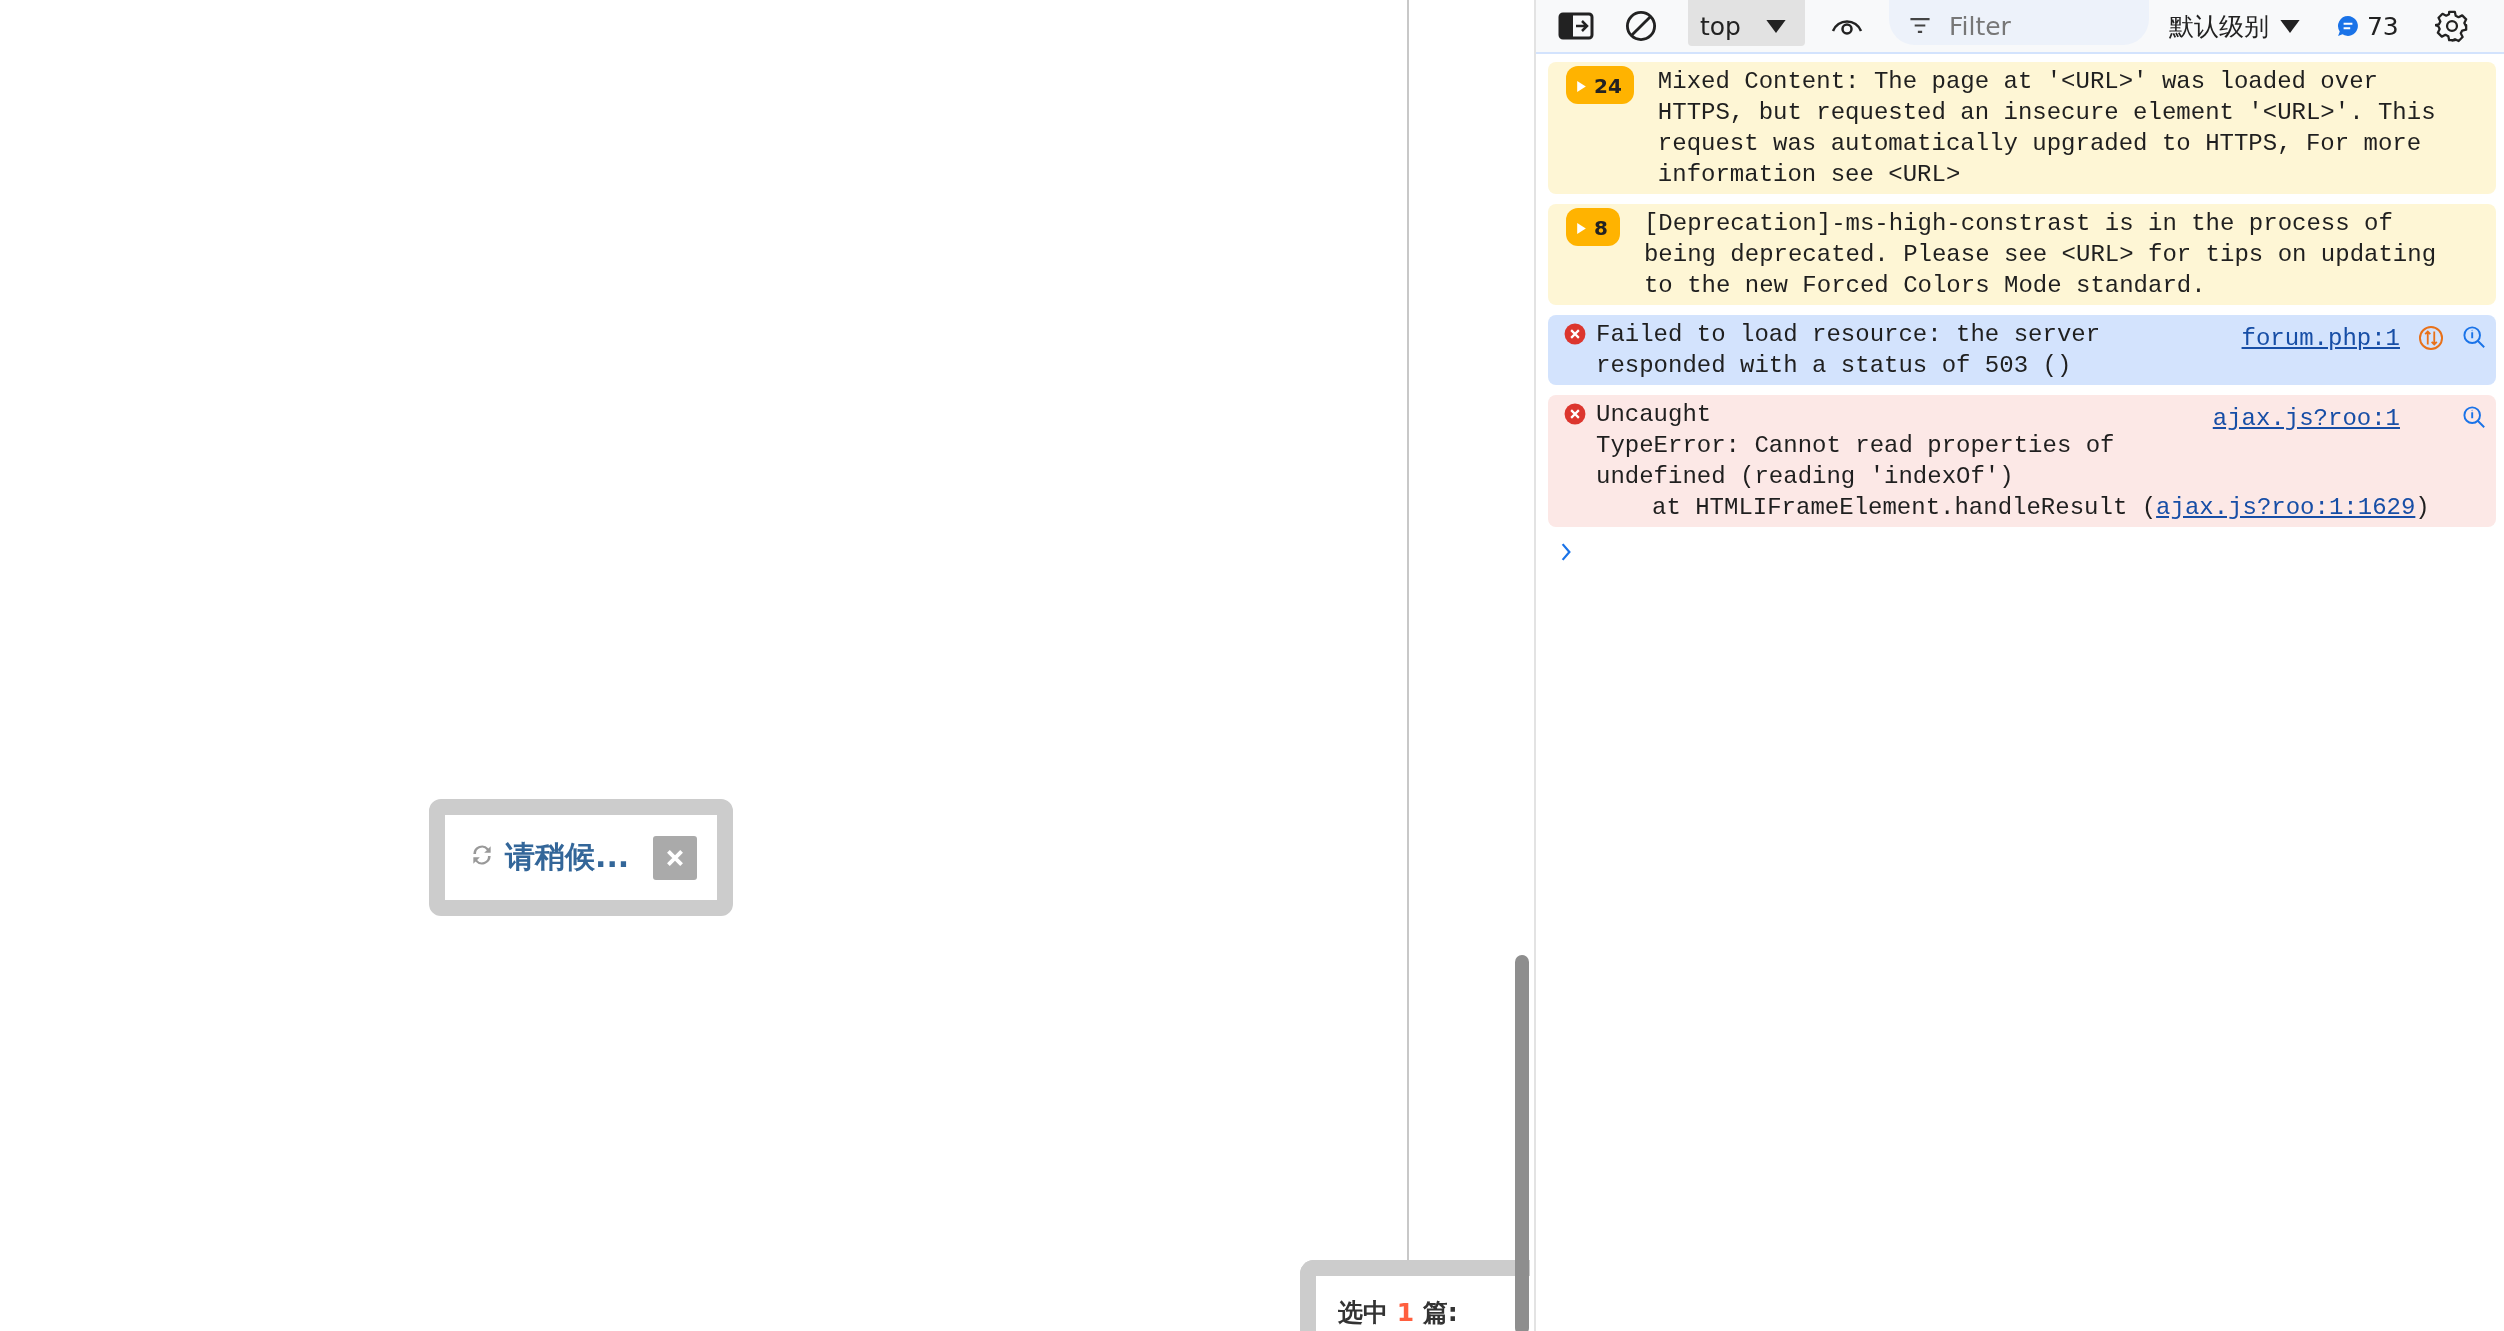 The width and height of the screenshot is (2504, 1331). What do you see at coordinates (2367, 26) in the screenshot?
I see `issues-button: 73` at bounding box center [2367, 26].